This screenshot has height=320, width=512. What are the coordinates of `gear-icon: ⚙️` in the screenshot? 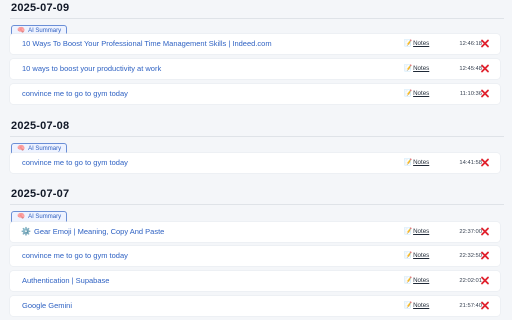 It's located at (26, 231).